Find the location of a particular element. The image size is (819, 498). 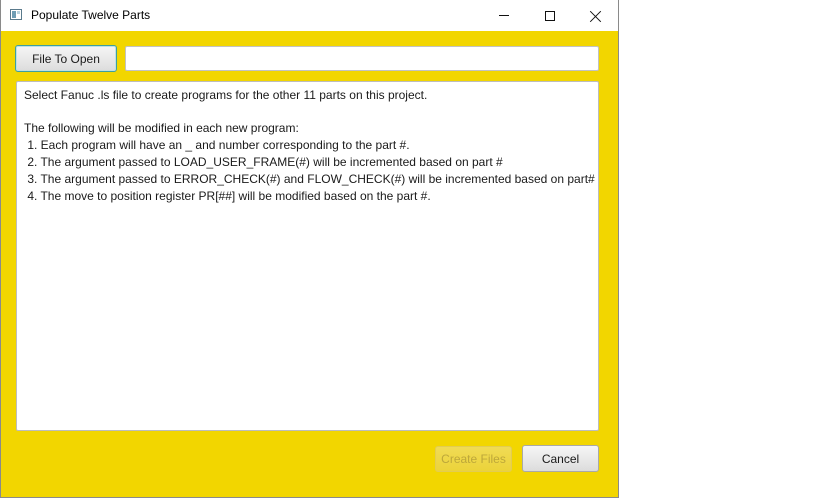

maximize-button is located at coordinates (550, 15).